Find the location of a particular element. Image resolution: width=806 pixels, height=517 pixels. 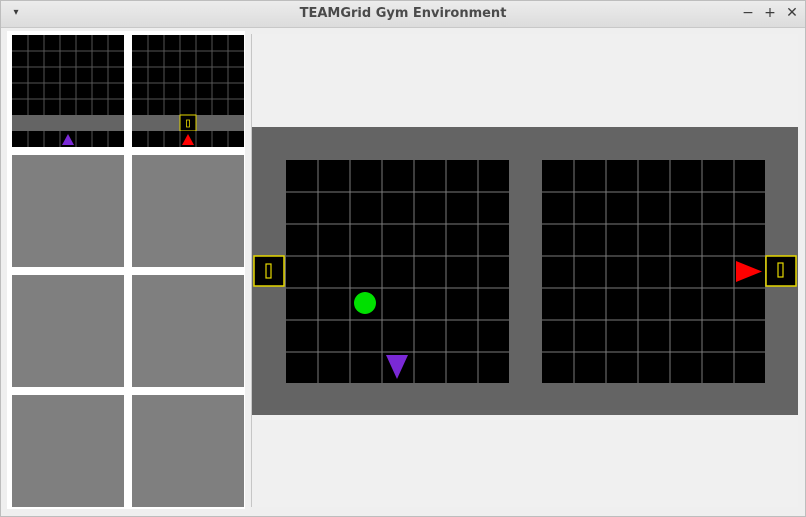

ball-icon is located at coordinates (365, 303).